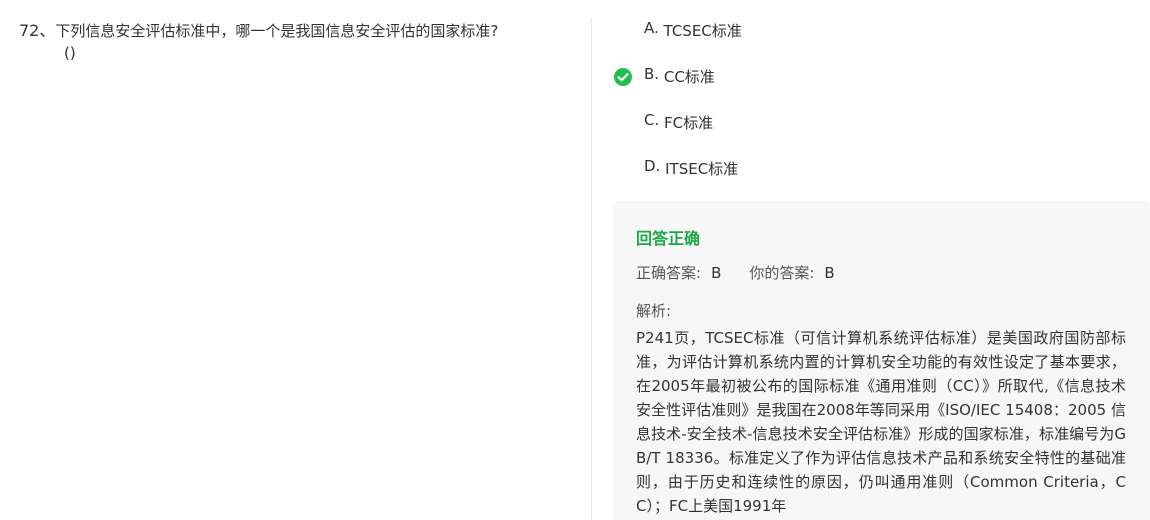 This screenshot has width=1150, height=520. Describe the element at coordinates (702, 169) in the screenshot. I see `option-label: ITSEC标准` at that location.